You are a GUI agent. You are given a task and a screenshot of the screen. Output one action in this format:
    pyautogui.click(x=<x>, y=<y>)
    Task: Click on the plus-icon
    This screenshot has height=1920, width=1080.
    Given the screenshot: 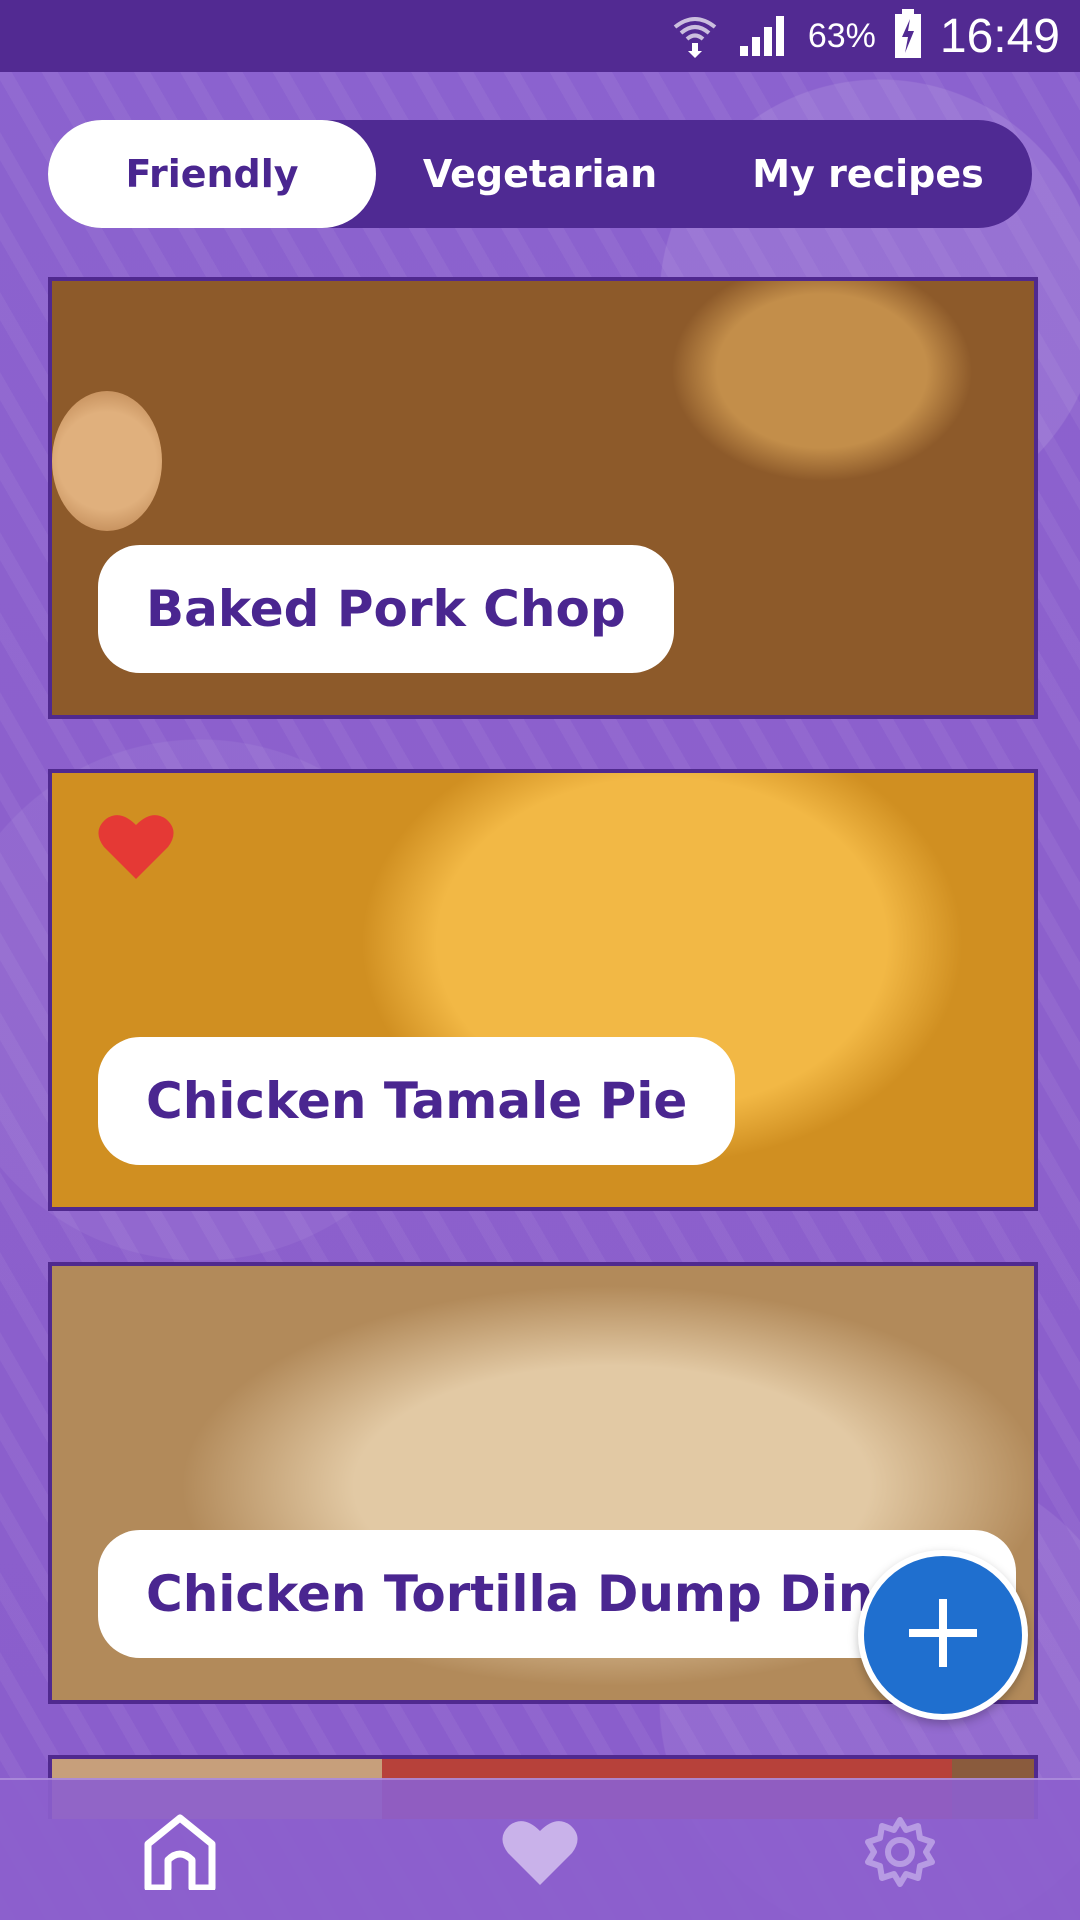 What is the action you would take?
    pyautogui.click(x=943, y=1635)
    